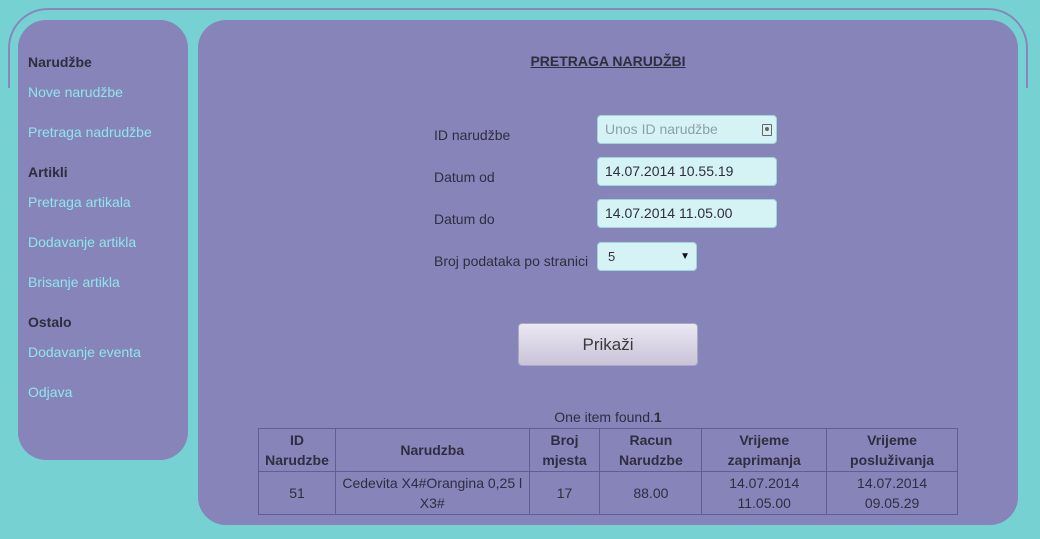  I want to click on date-to-label: Datum do, so click(464, 219).